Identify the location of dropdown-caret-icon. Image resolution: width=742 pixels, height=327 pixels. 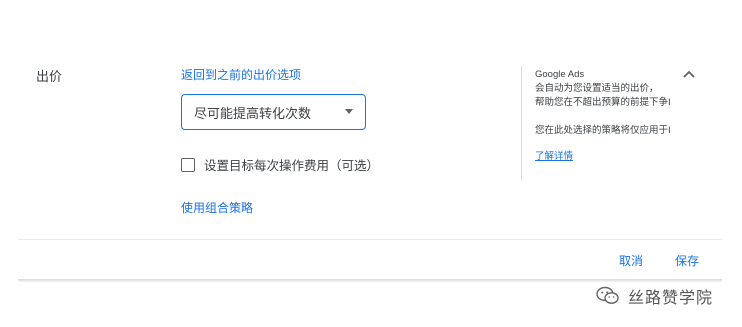
(349, 111).